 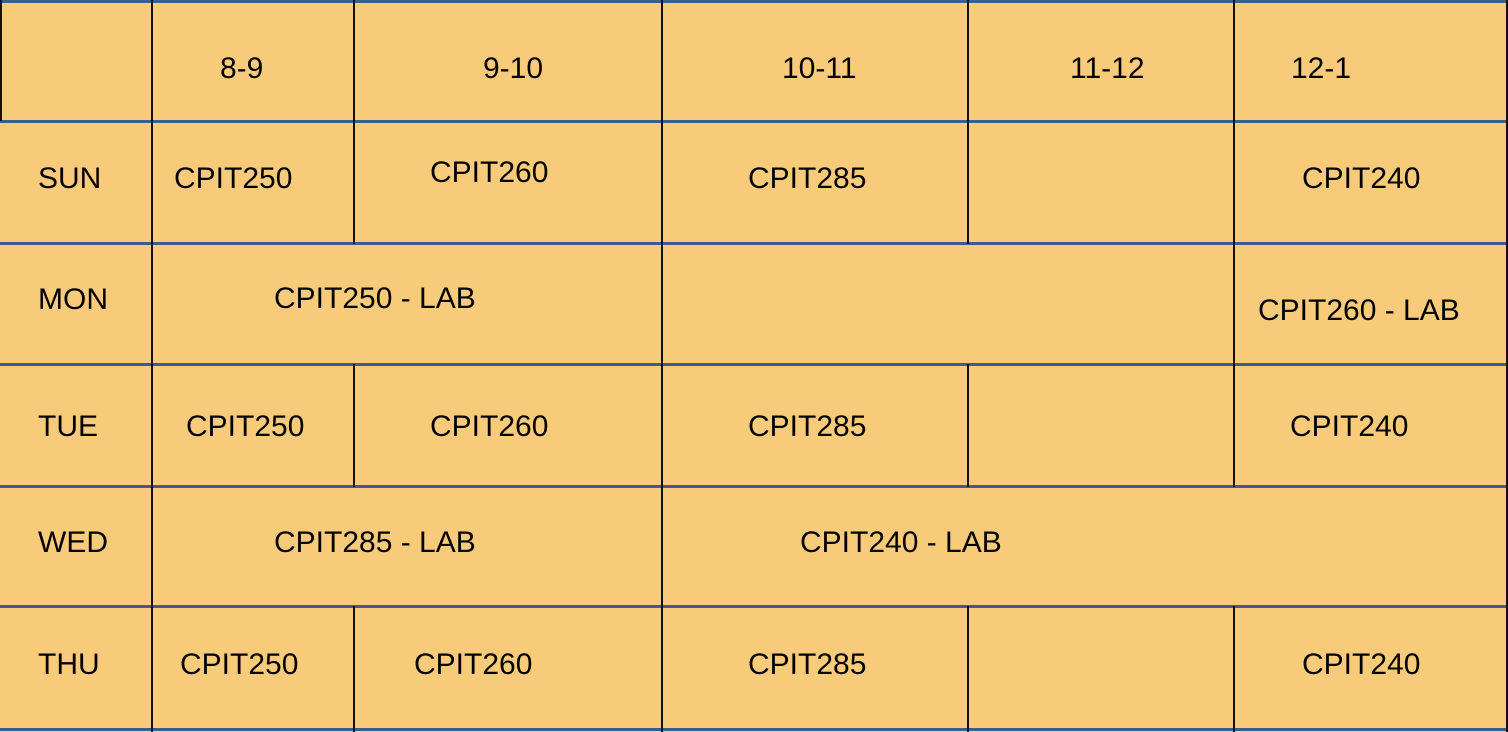 I want to click on day-label: WED, so click(x=73, y=542).